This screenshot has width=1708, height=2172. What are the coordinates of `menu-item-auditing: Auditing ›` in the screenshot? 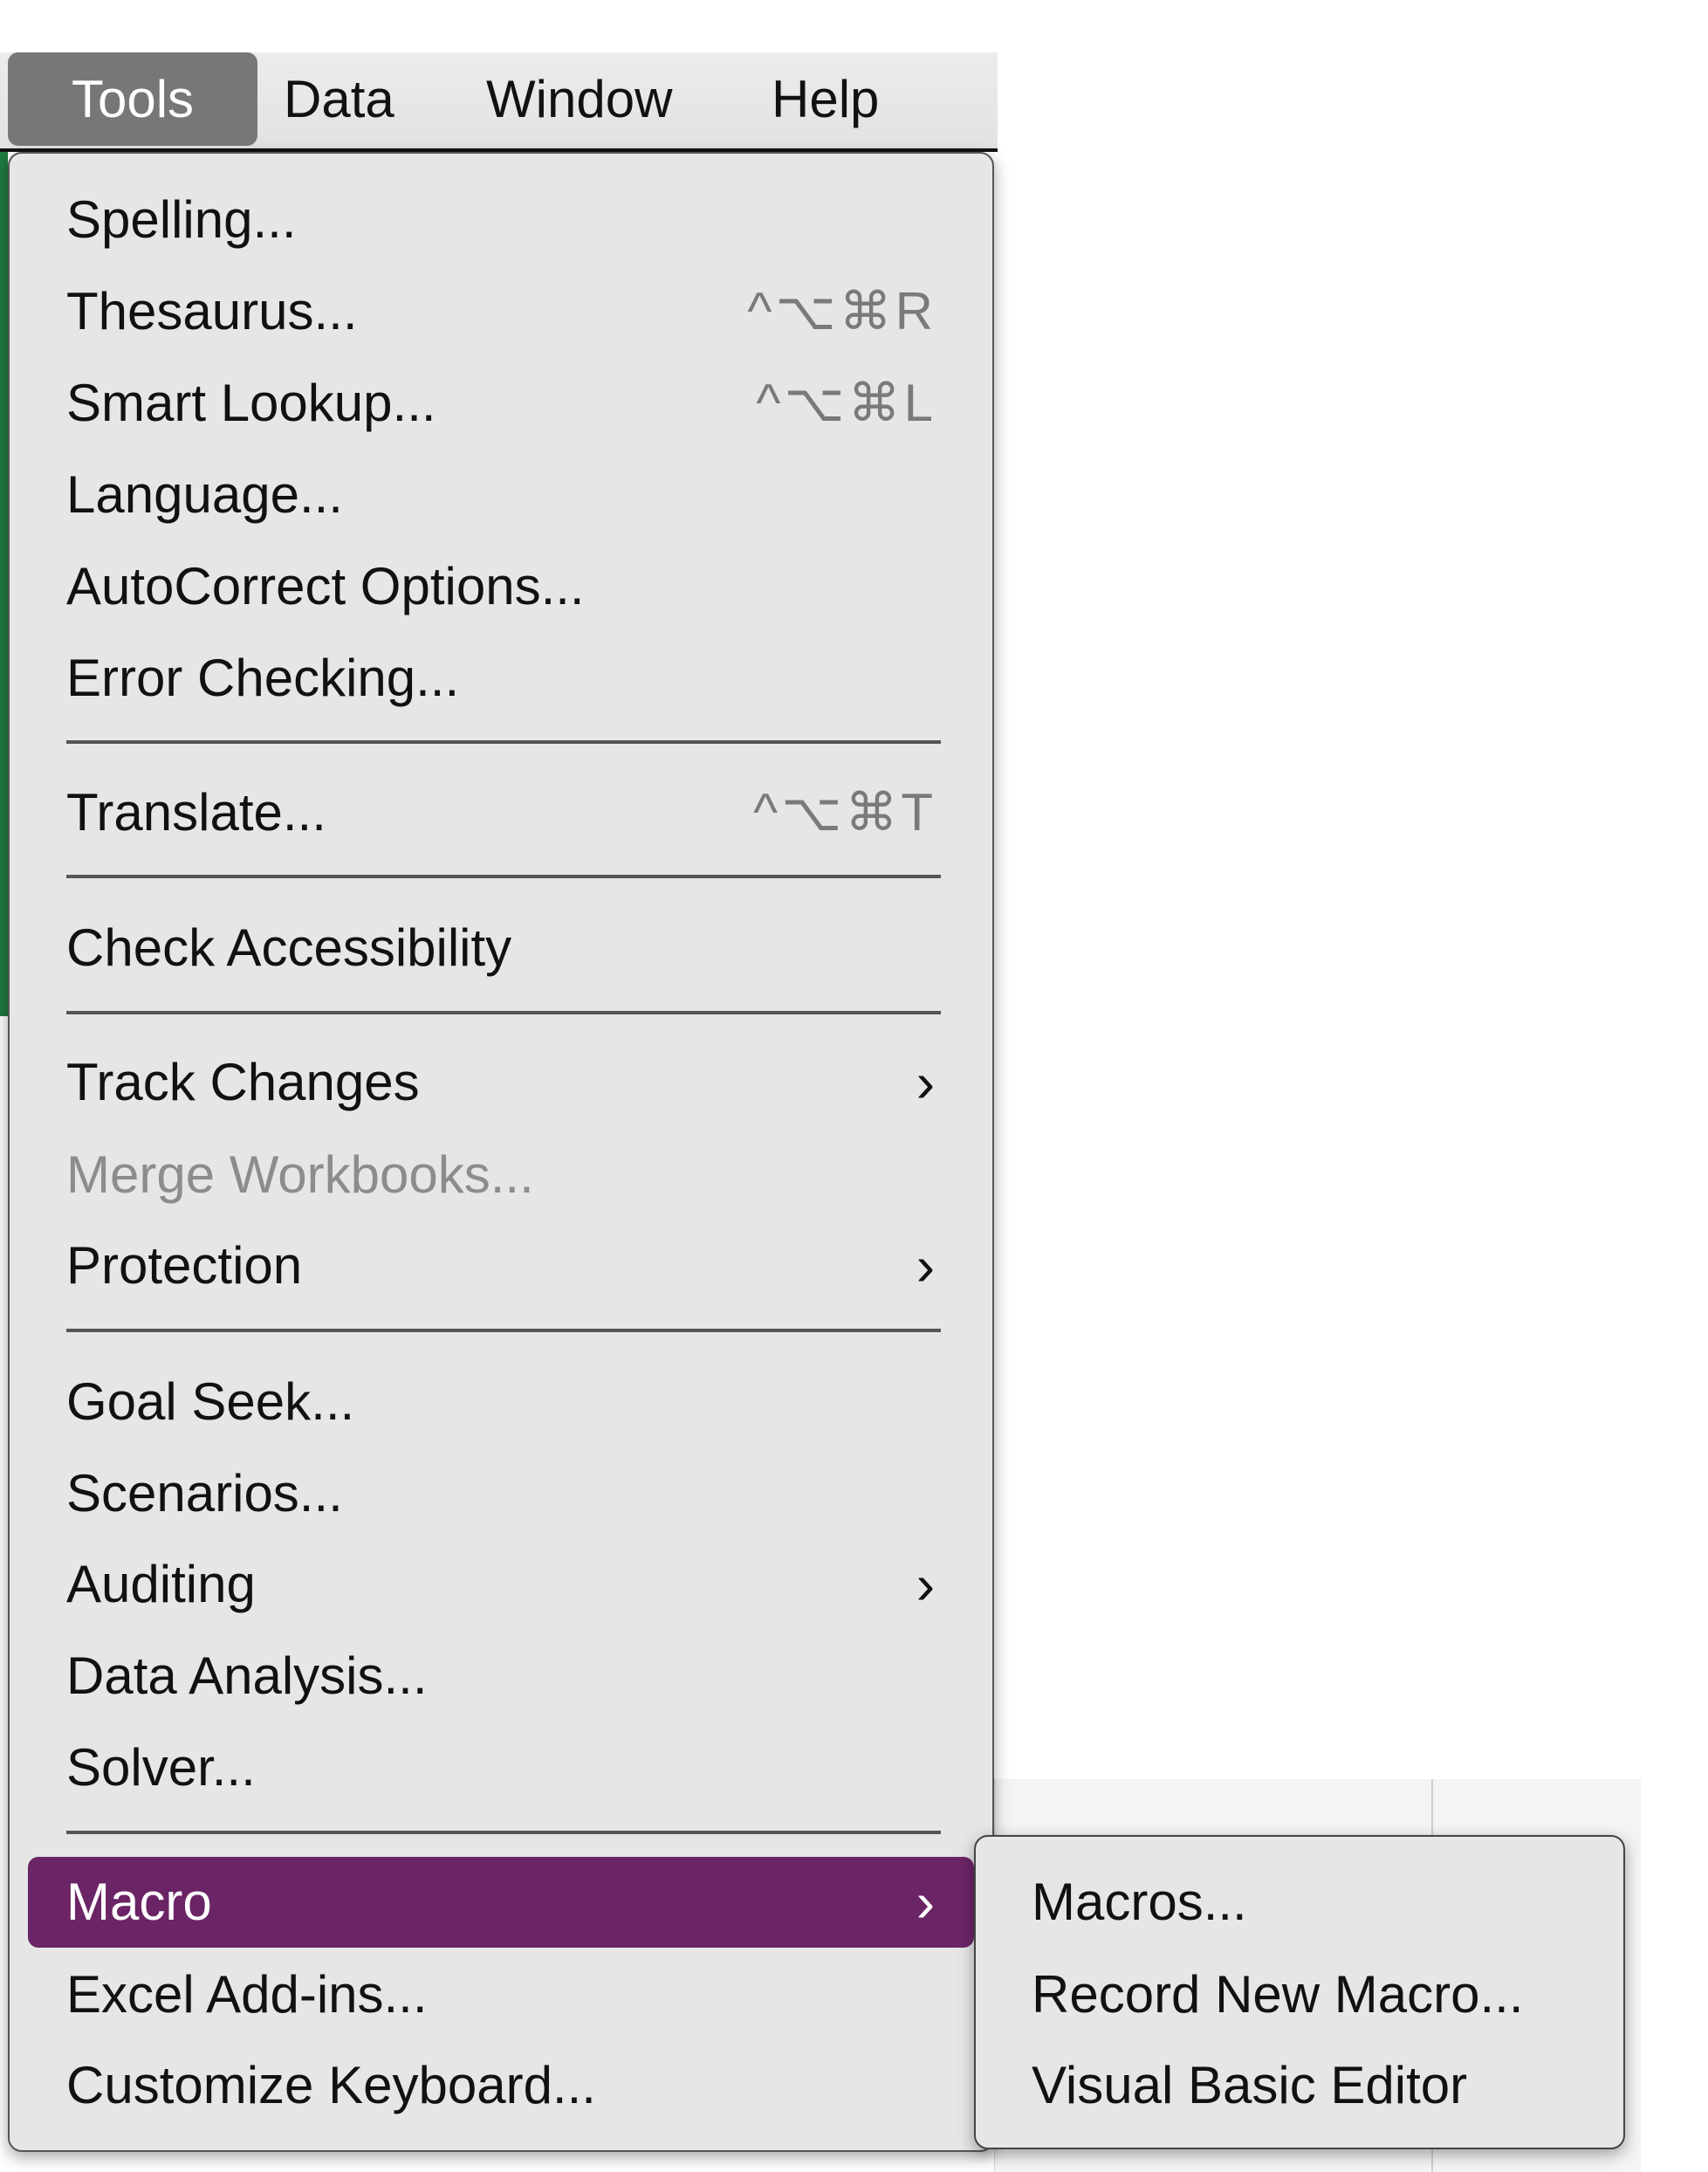 It's located at (501, 1584).